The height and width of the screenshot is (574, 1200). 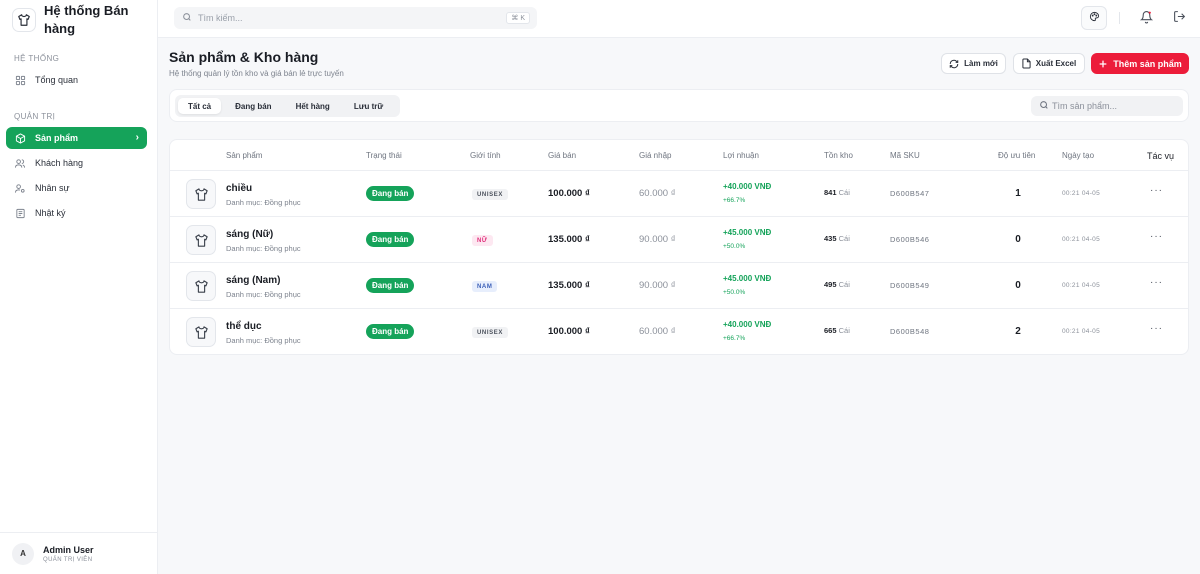 I want to click on priority-value: 2, so click(x=1018, y=331).